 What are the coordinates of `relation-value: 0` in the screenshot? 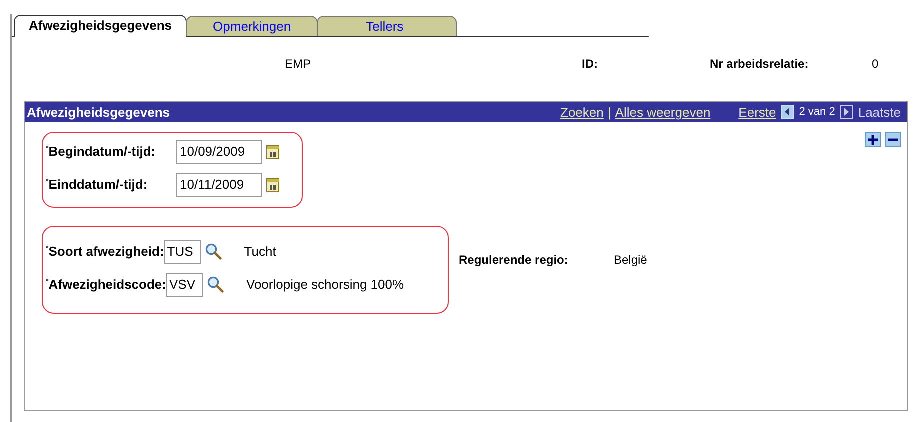 It's located at (876, 65).